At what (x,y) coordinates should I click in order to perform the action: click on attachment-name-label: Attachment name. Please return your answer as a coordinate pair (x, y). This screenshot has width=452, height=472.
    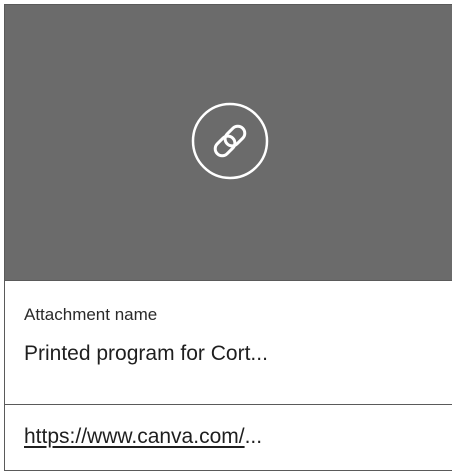
    Looking at the image, I should click on (91, 314).